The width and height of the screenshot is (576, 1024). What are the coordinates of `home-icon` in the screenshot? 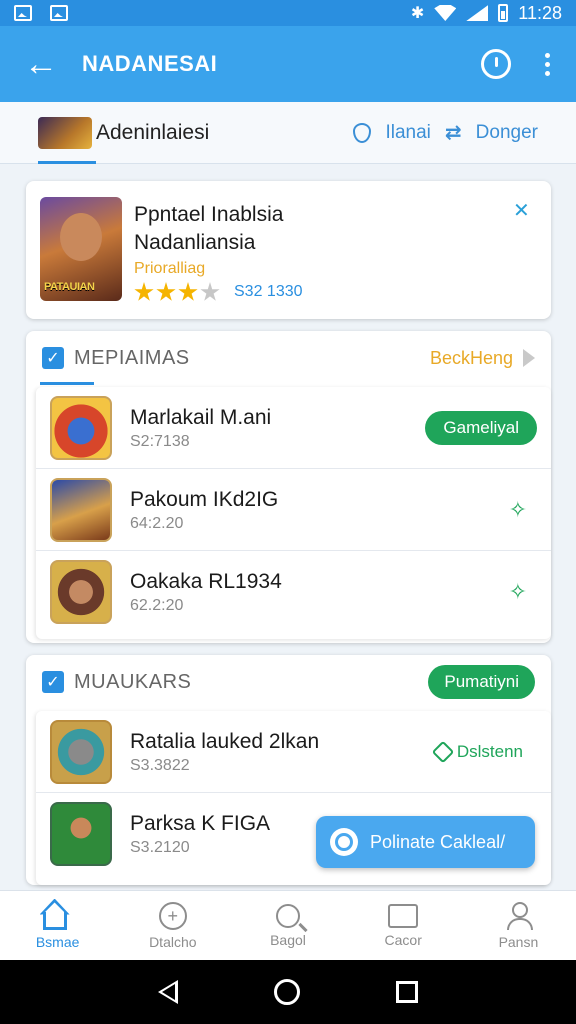 It's located at (54, 920).